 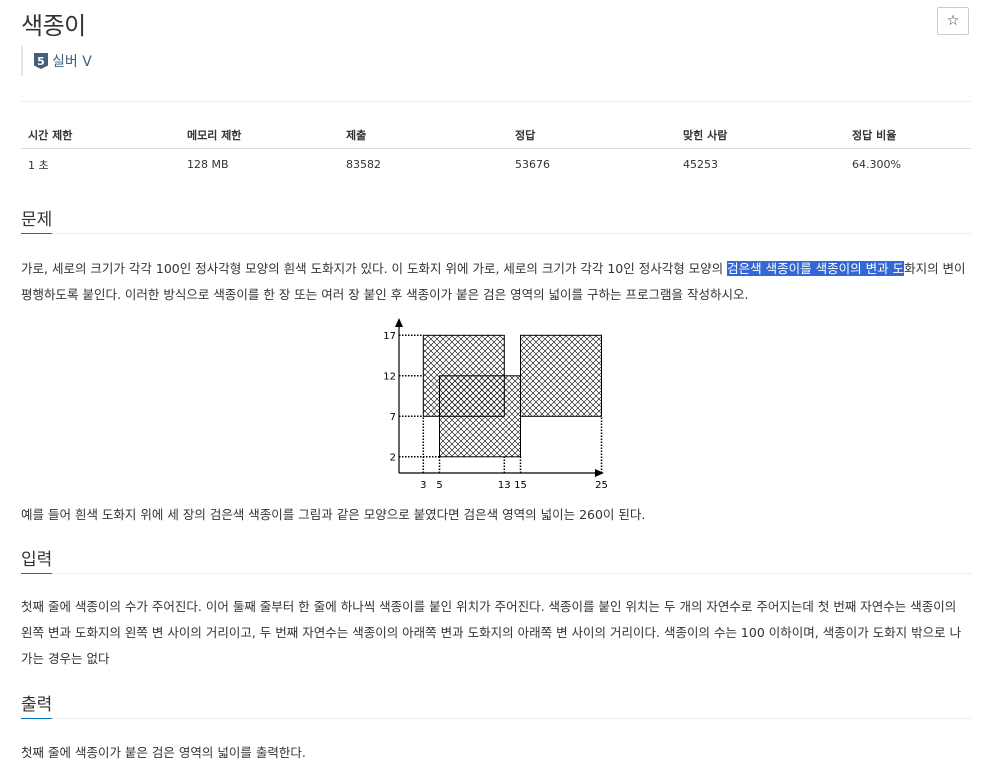 I want to click on paper-rects, so click(x=512, y=396).